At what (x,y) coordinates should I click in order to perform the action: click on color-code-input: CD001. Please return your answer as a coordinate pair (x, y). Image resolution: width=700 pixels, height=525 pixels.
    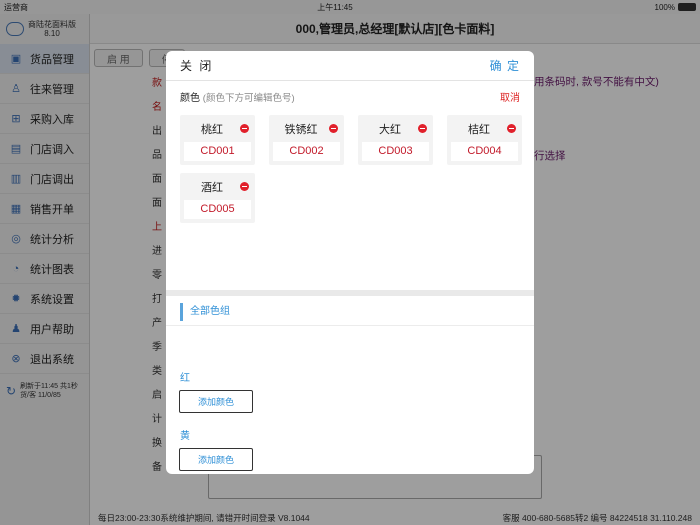
    Looking at the image, I should click on (217, 151).